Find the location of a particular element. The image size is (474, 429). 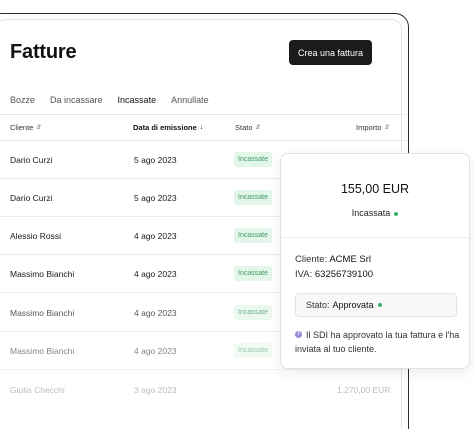

column-date-header: Data di emissione ↓ is located at coordinates (168, 127).